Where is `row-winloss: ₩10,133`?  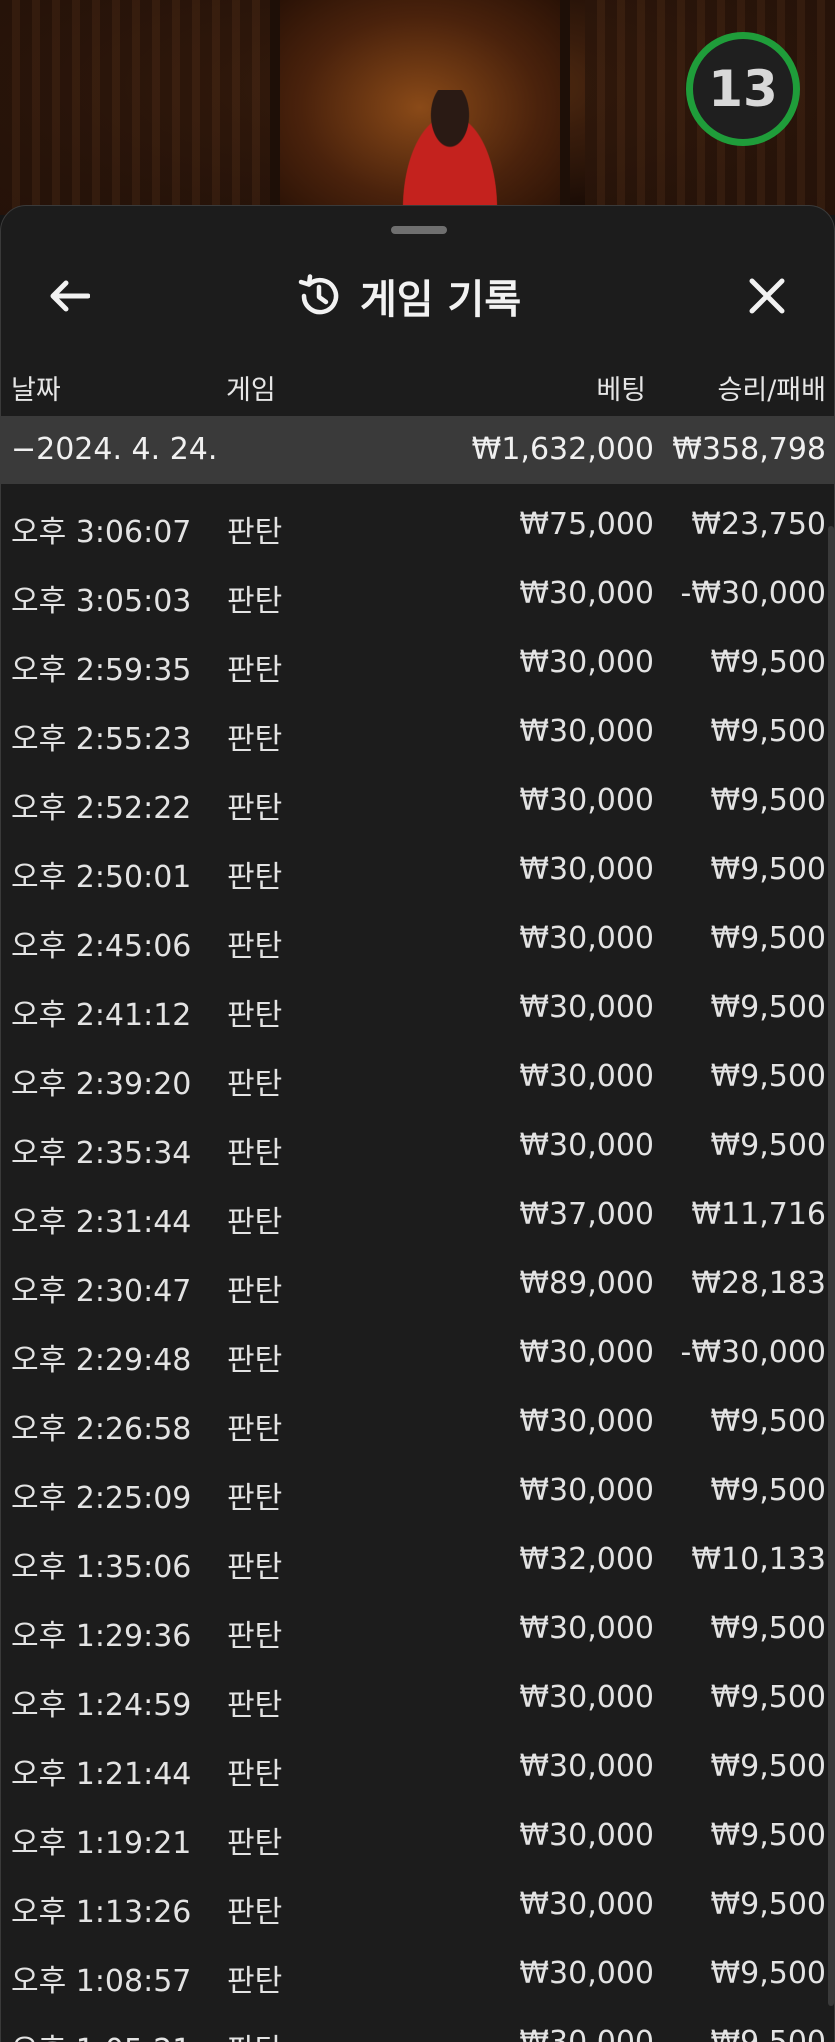 row-winloss: ₩10,133 is located at coordinates (758, 1559).